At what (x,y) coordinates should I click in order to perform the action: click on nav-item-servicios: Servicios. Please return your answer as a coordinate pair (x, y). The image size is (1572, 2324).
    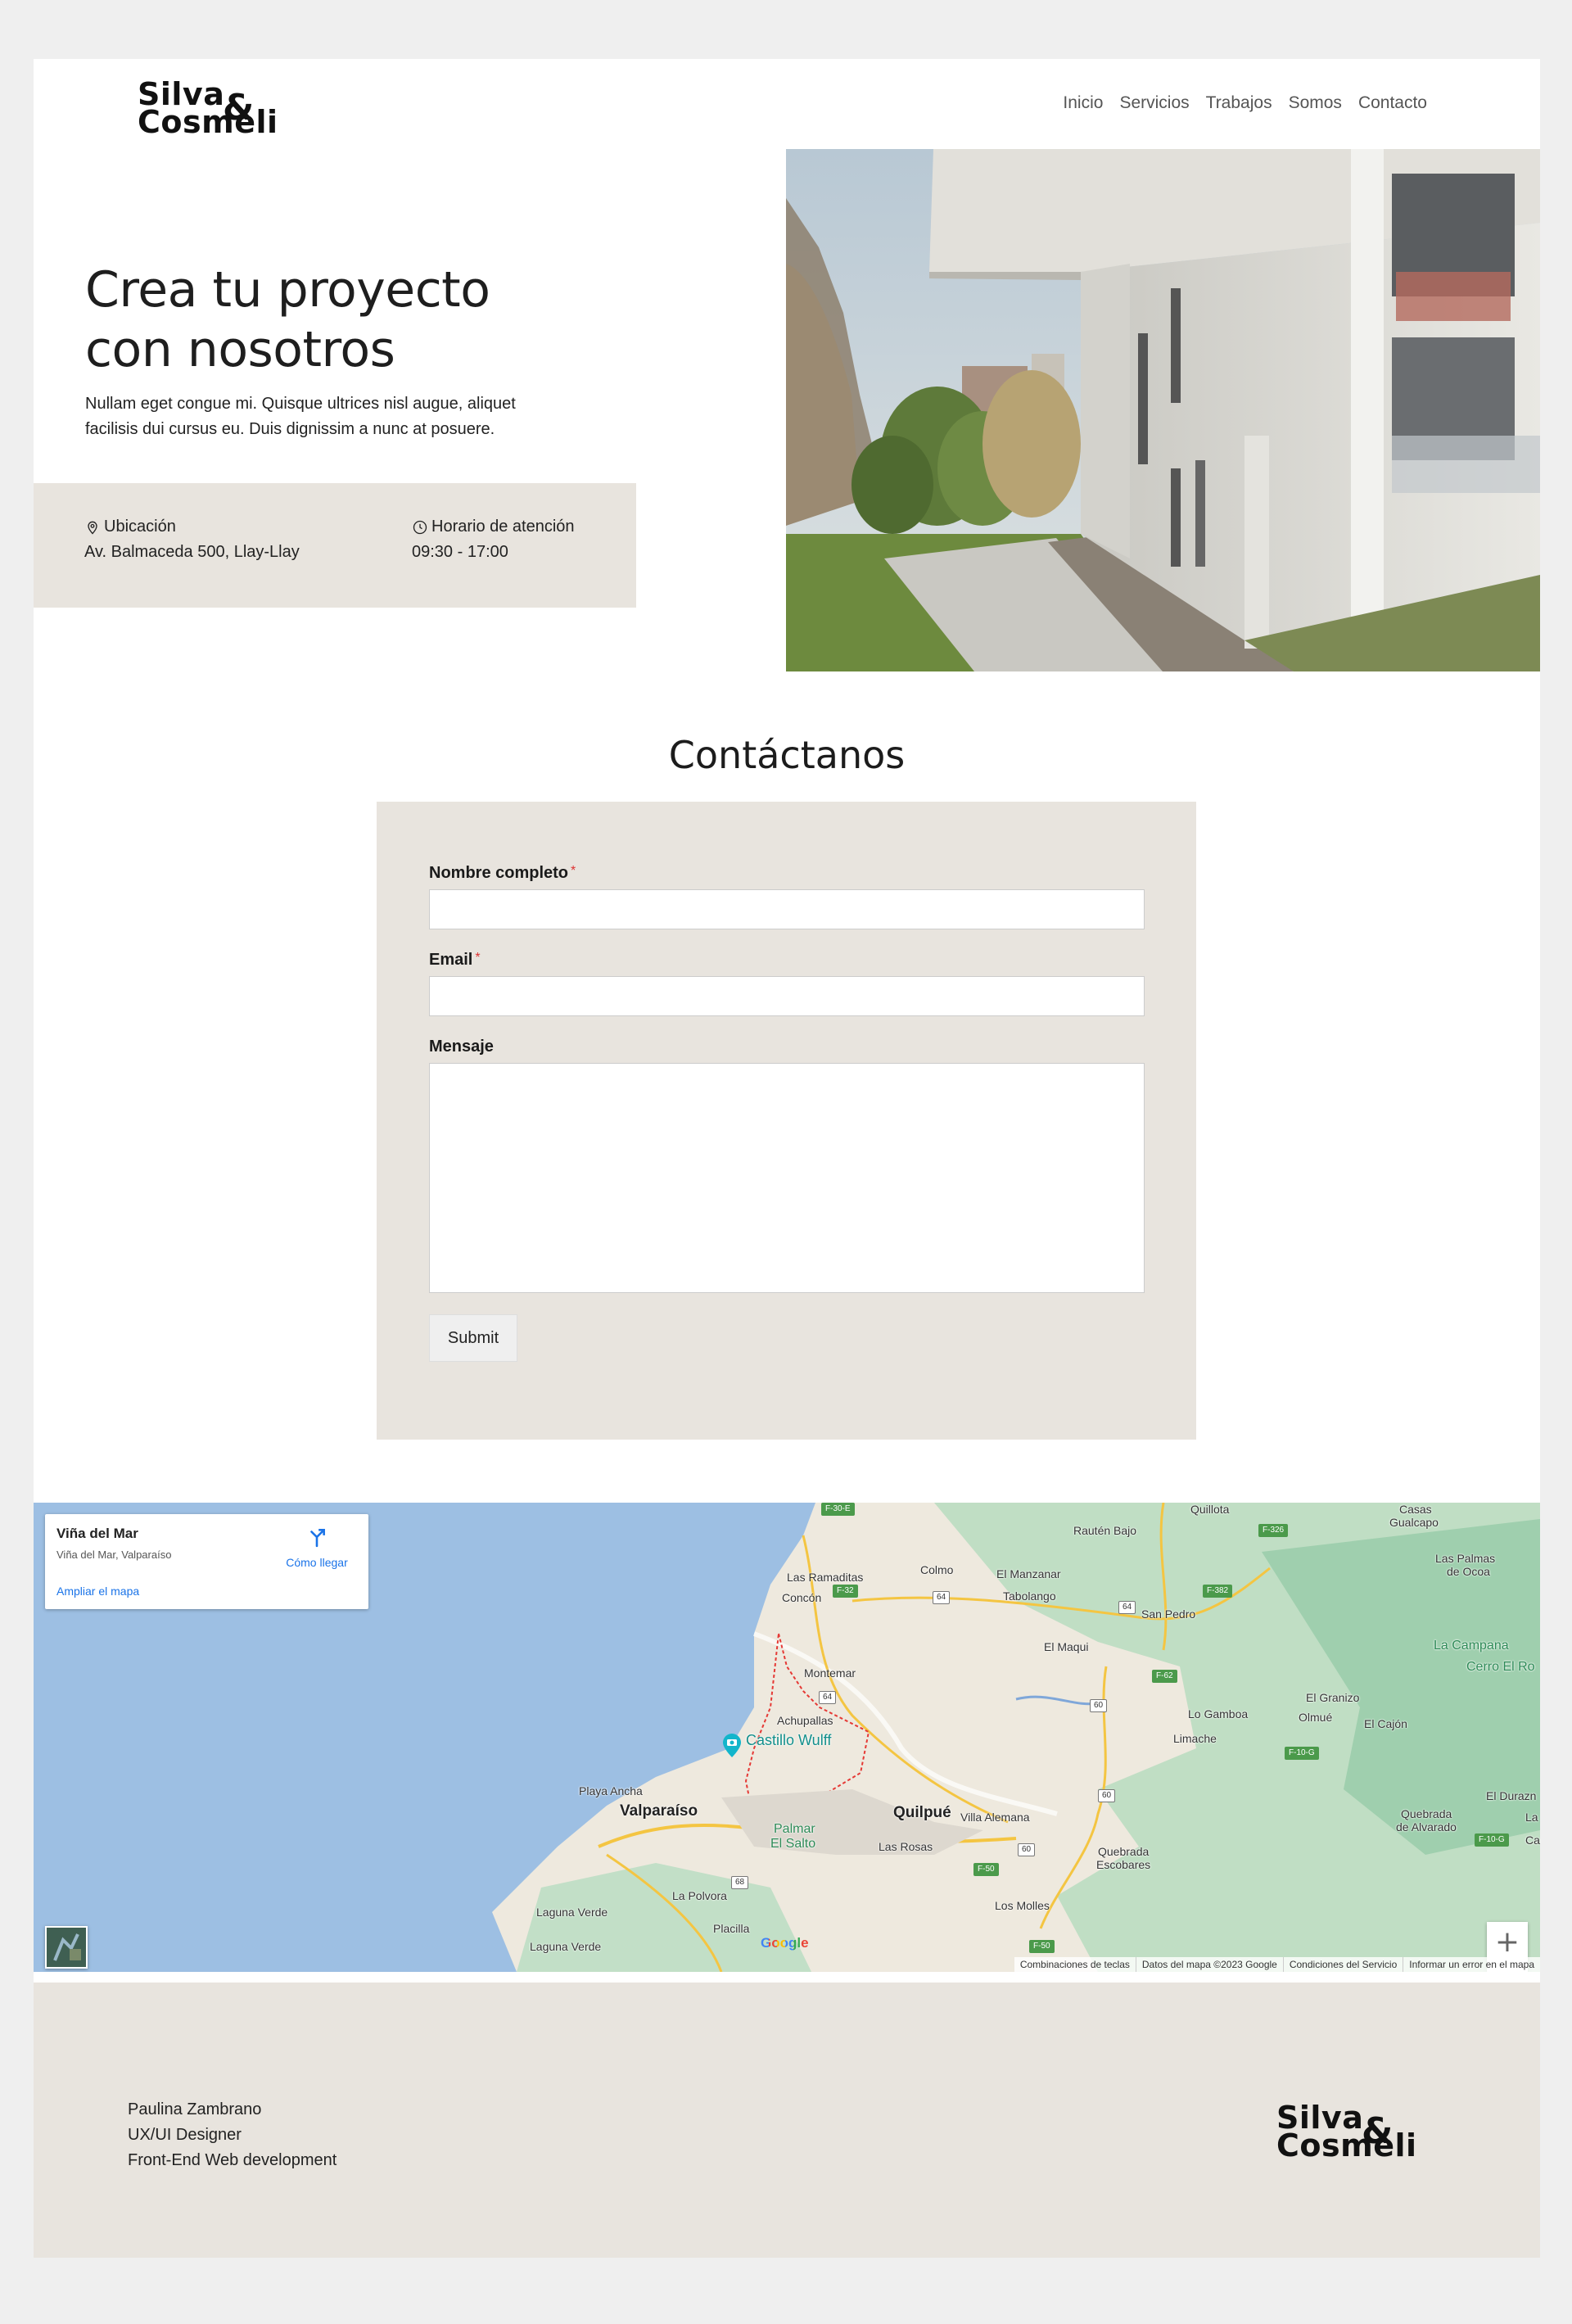
    Looking at the image, I should click on (1154, 103).